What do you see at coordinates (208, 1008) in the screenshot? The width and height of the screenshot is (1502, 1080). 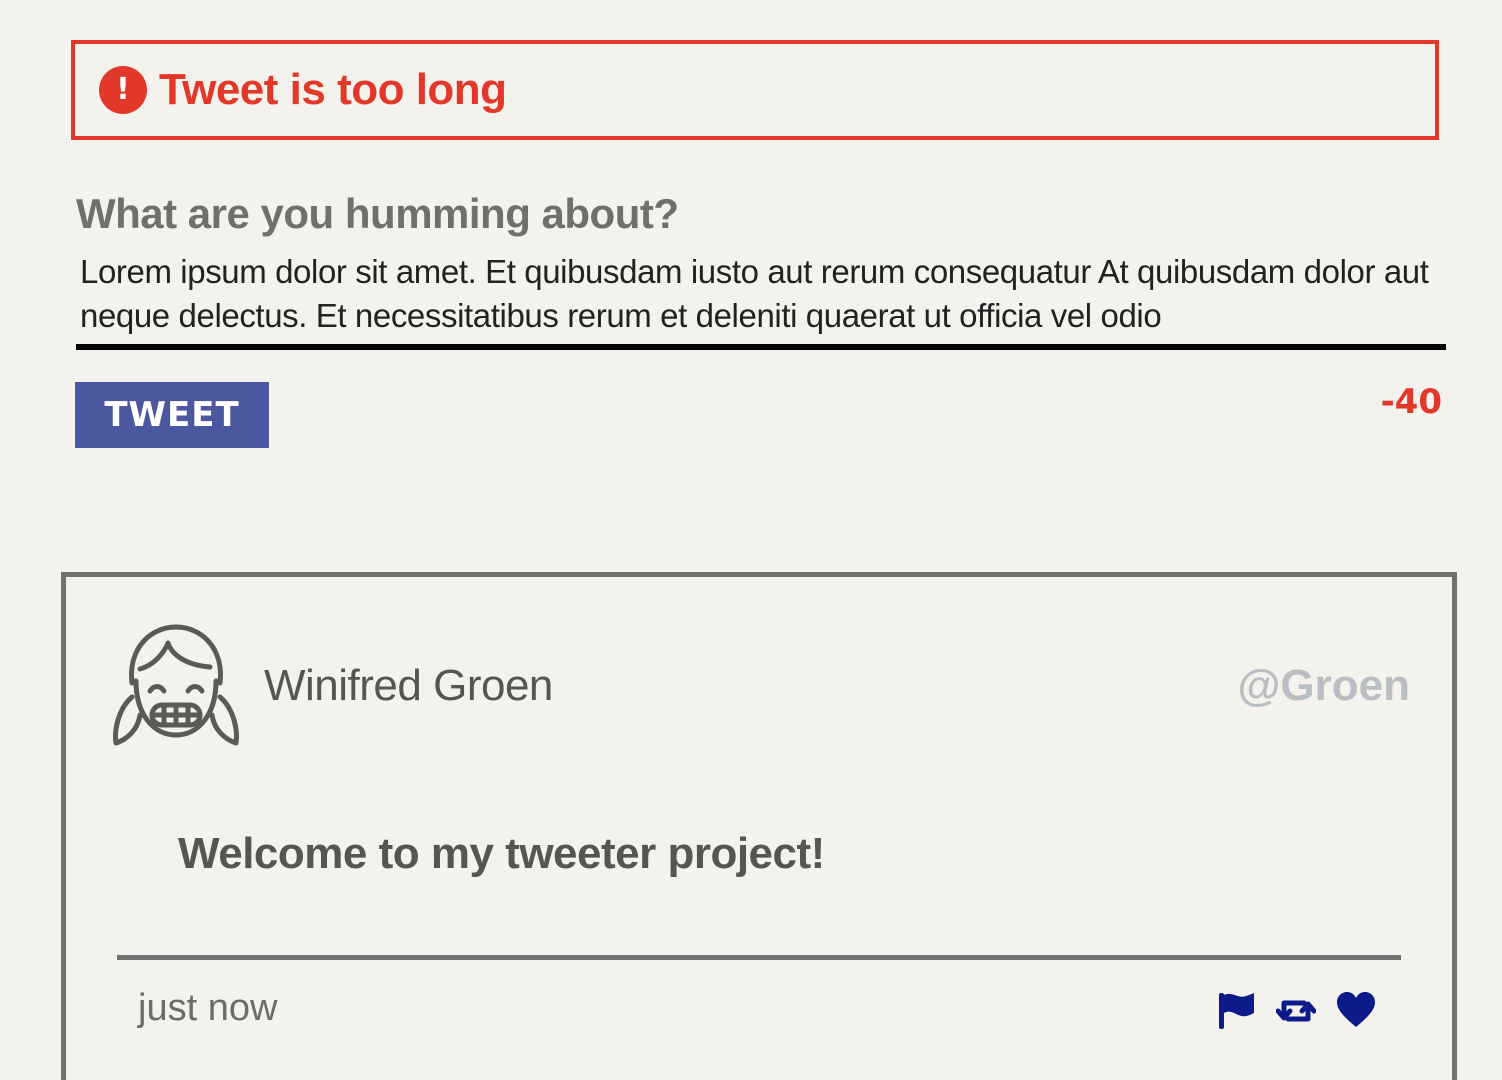 I see `tweet-timestamp: just now` at bounding box center [208, 1008].